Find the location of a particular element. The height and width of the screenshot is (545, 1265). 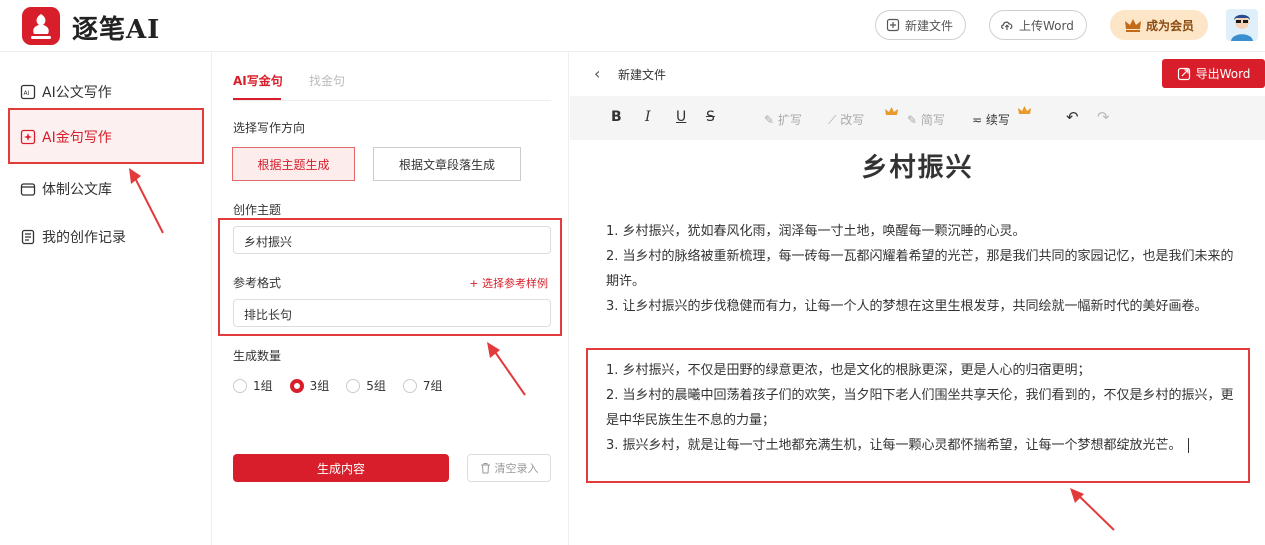

editor-topbar: ‹ 新建文件 导出Word is located at coordinates (917, 74).